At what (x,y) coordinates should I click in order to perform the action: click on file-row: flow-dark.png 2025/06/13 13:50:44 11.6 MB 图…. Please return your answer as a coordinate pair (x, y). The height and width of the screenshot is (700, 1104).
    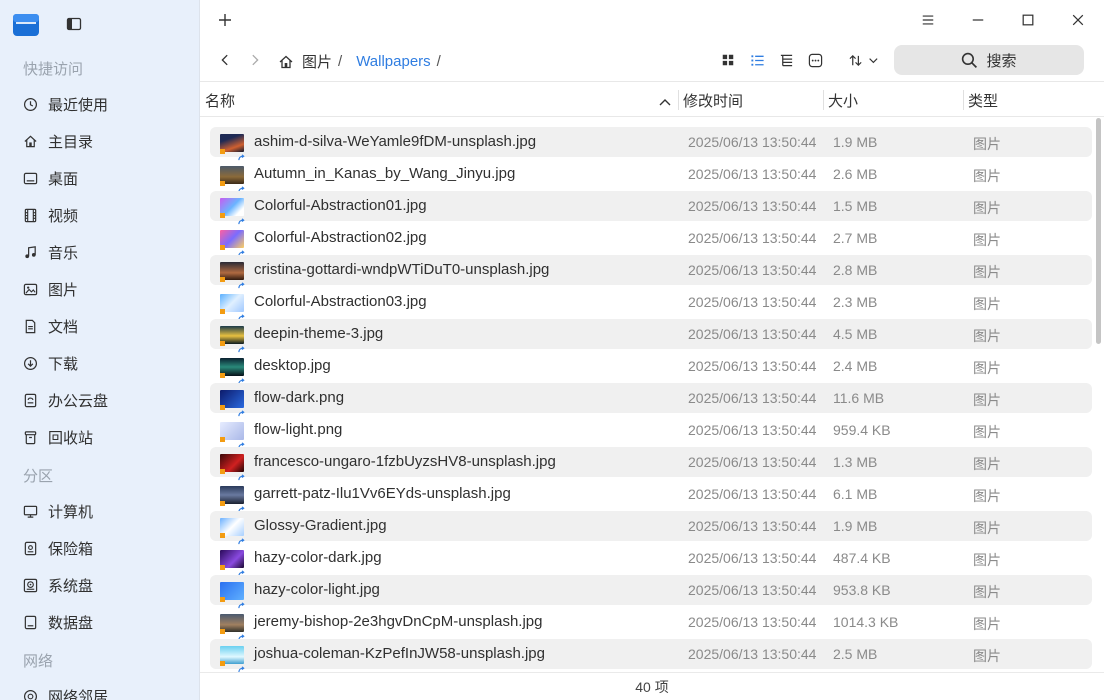
    Looking at the image, I should click on (651, 400).